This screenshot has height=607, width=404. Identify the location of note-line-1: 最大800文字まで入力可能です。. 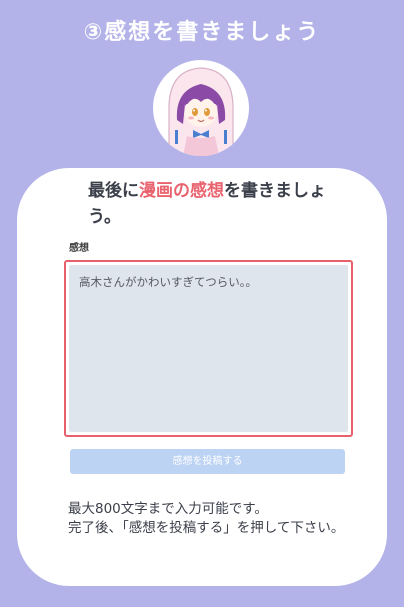
(168, 509).